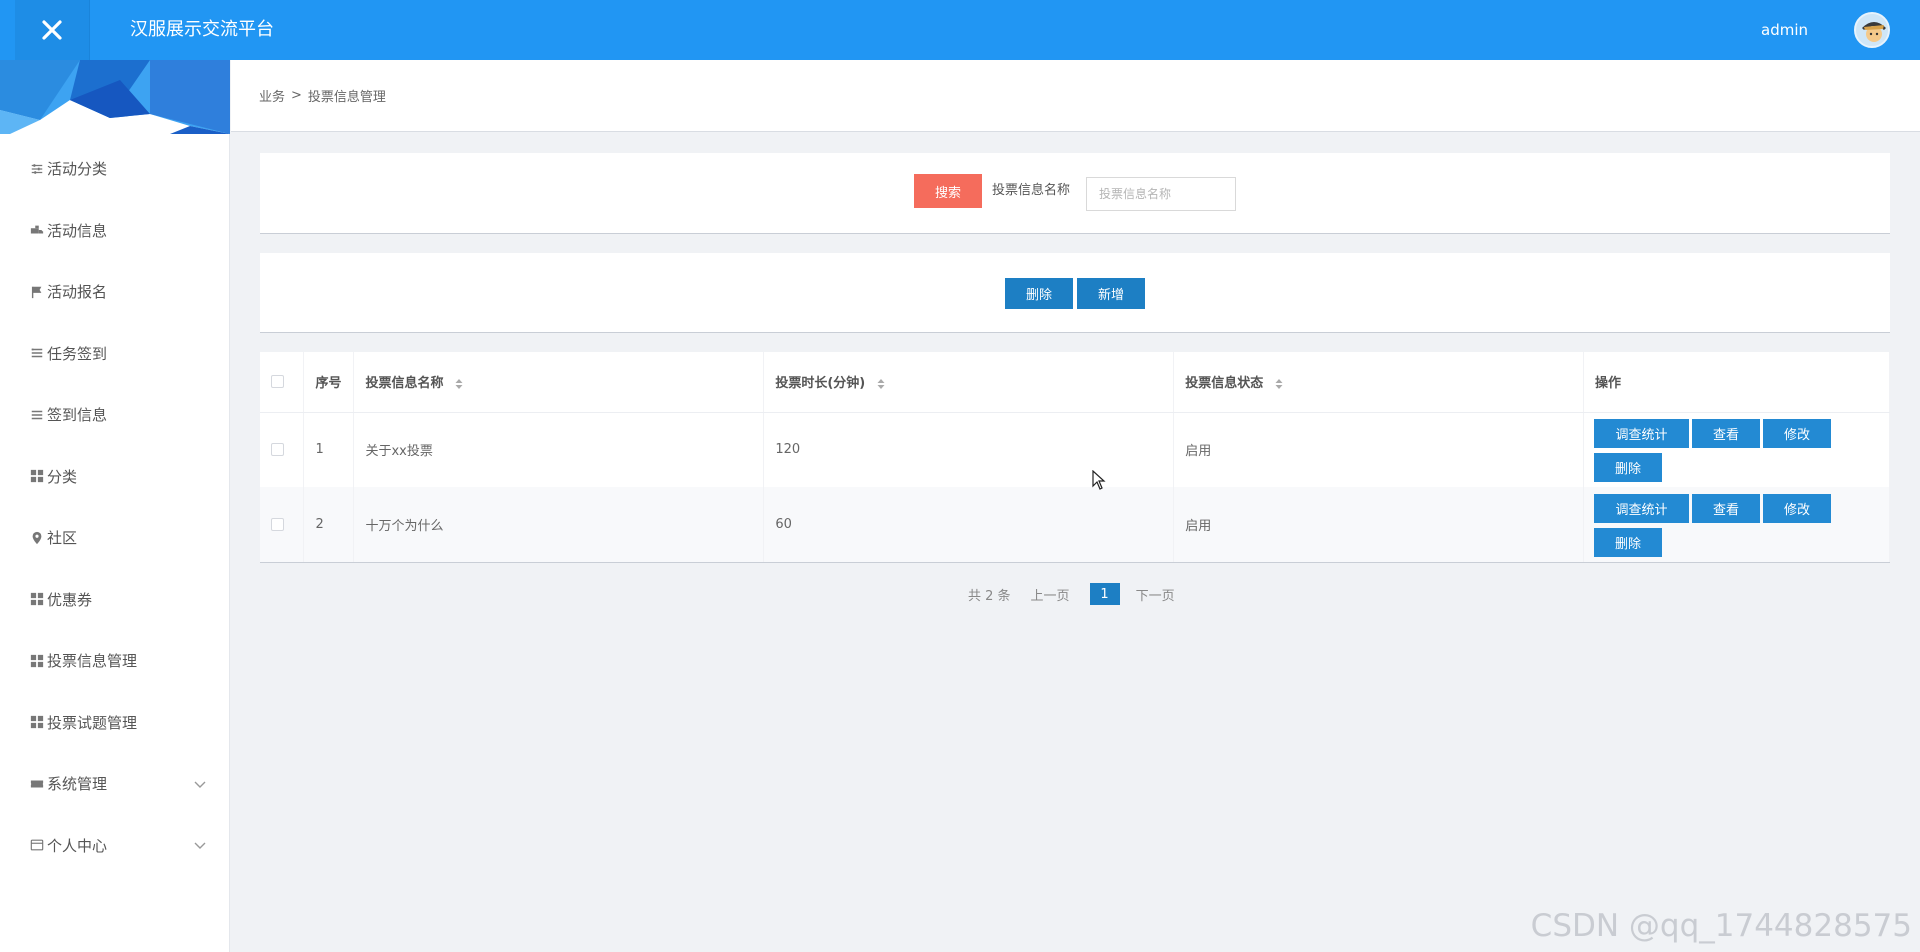 Image resolution: width=1920 pixels, height=952 pixels. I want to click on sidebar-item-label: 分类, so click(62, 476).